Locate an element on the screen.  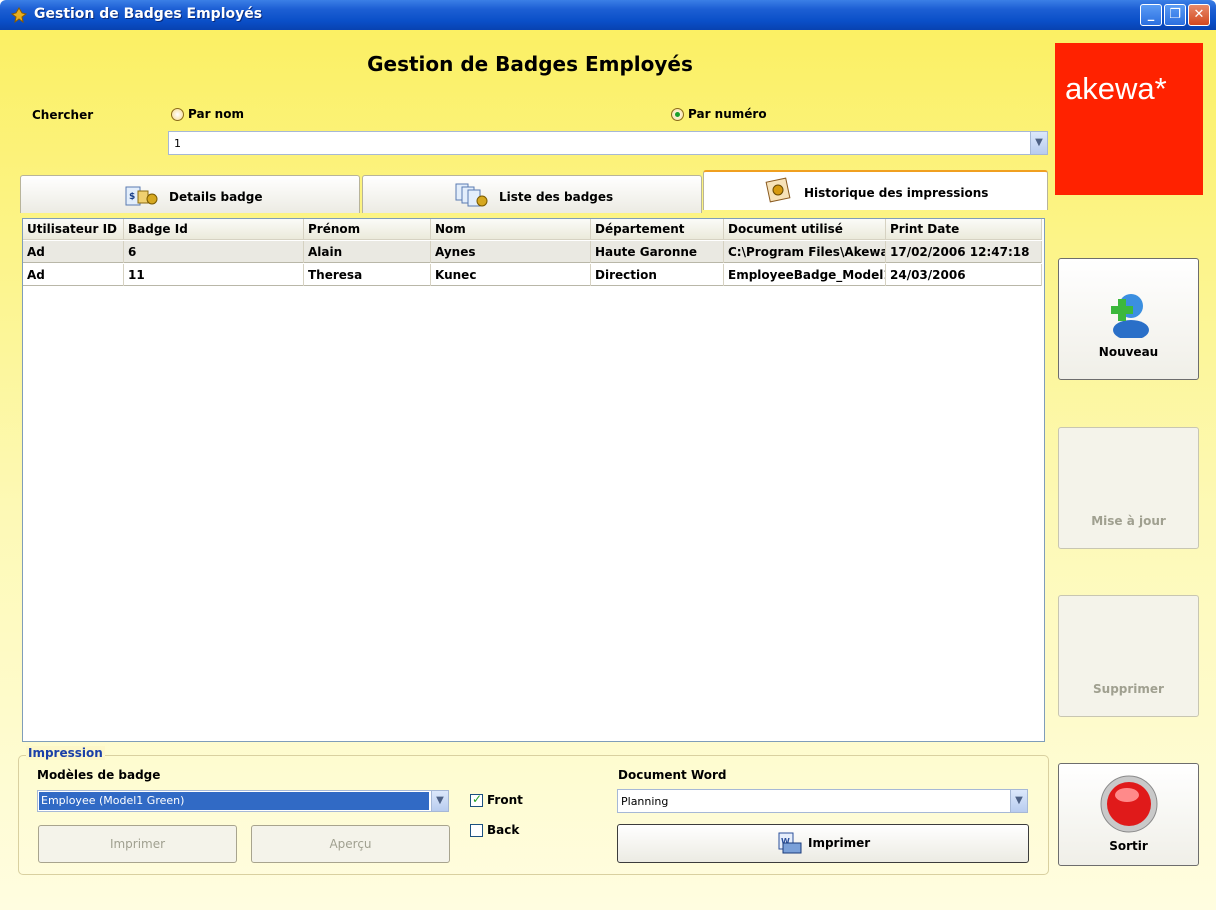
tab-liste-badges: Liste des badges is located at coordinates (532, 194).